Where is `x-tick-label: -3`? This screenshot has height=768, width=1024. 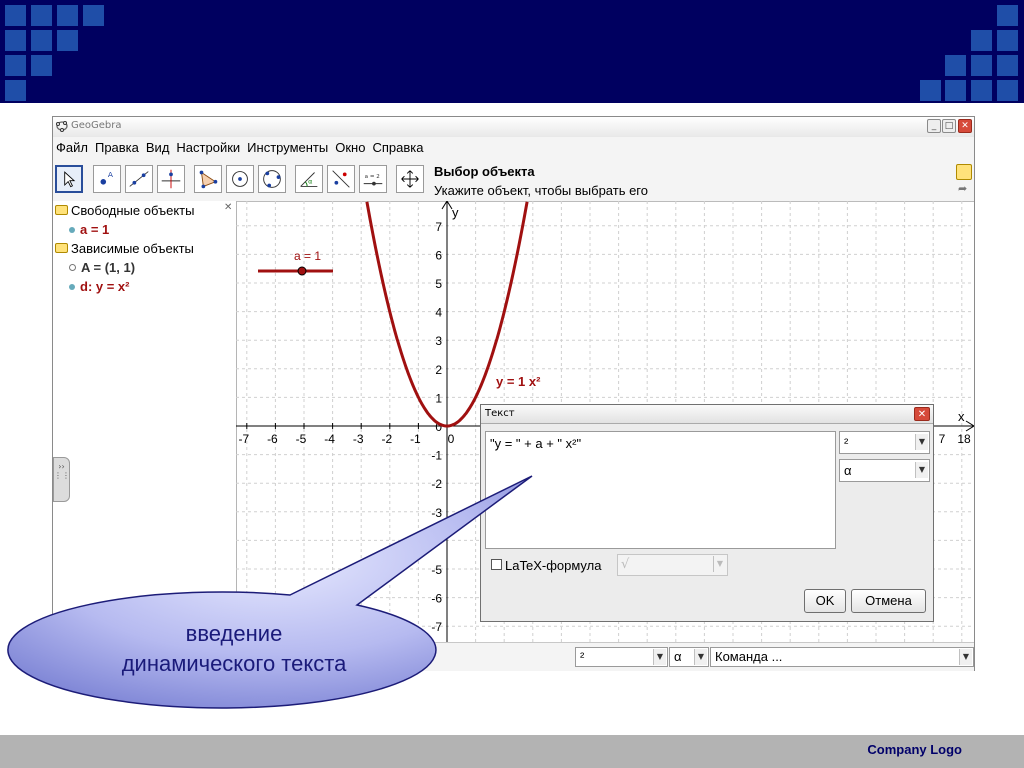 x-tick-label: -3 is located at coordinates (358, 439).